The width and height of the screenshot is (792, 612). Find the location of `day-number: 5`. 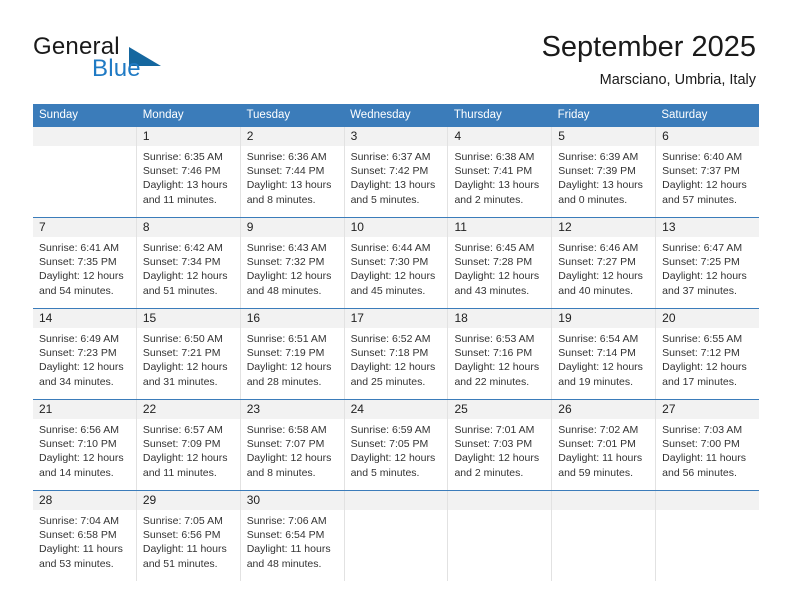

day-number: 5 is located at coordinates (603, 136).